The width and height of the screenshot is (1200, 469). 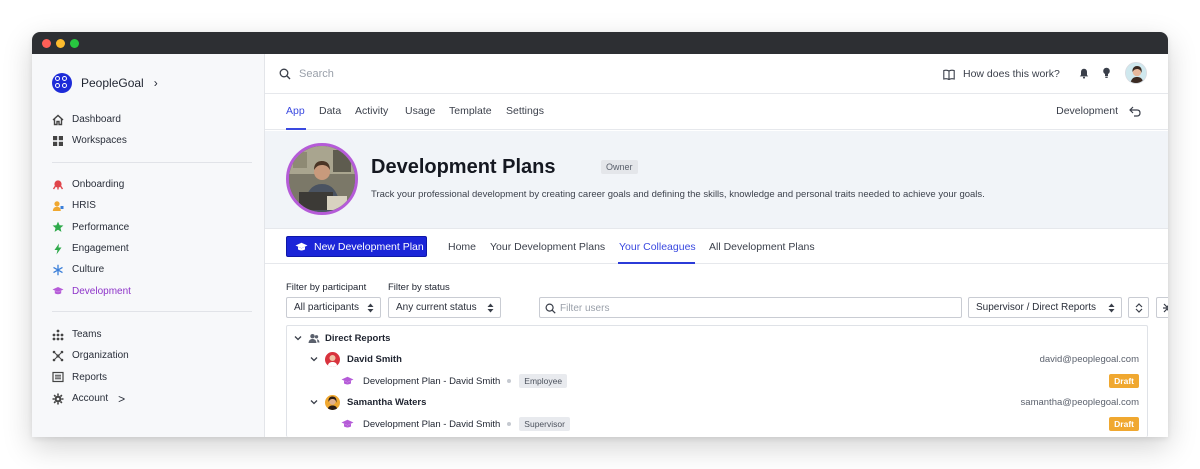 What do you see at coordinates (387, 402) in the screenshot?
I see `person-name: Samantha Waters` at bounding box center [387, 402].